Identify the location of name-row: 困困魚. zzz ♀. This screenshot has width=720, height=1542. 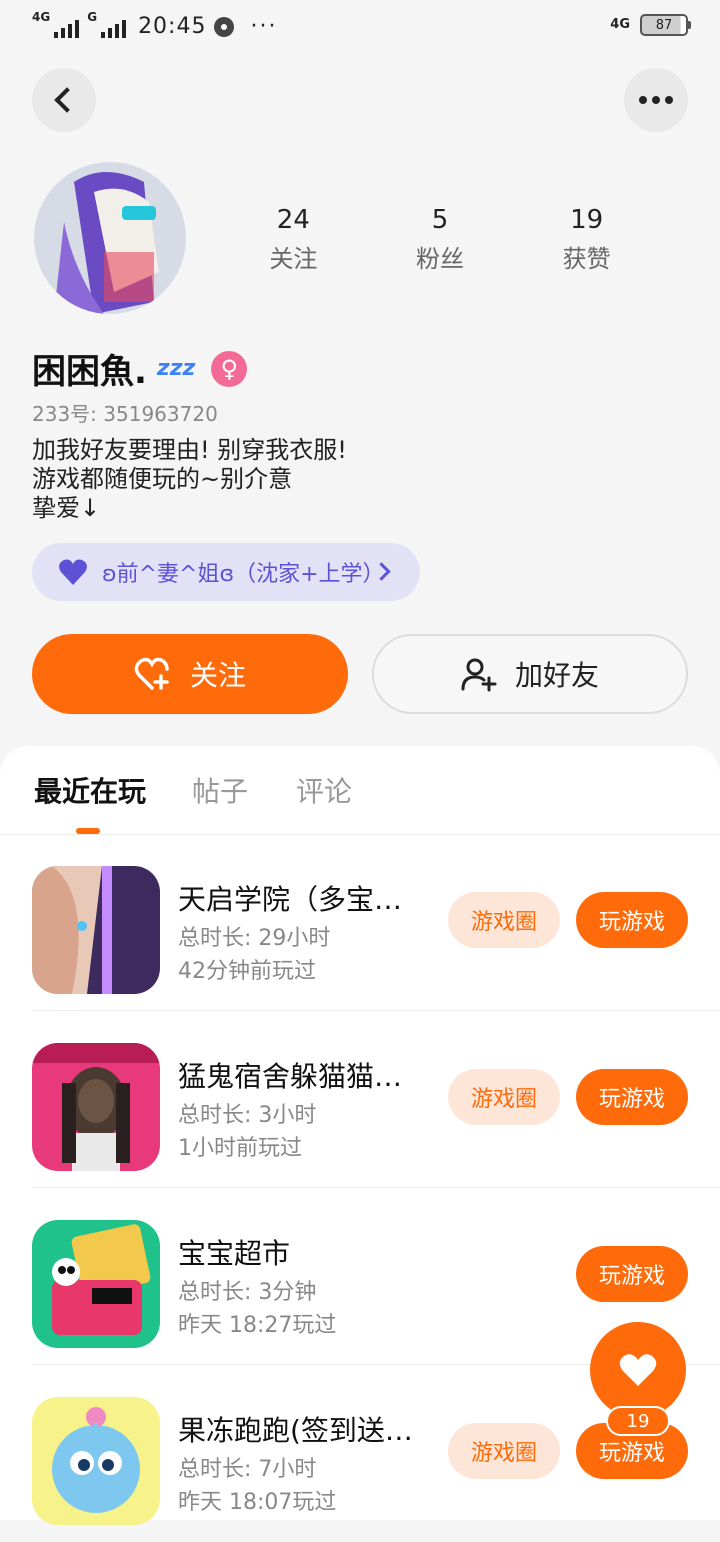
(140, 368).